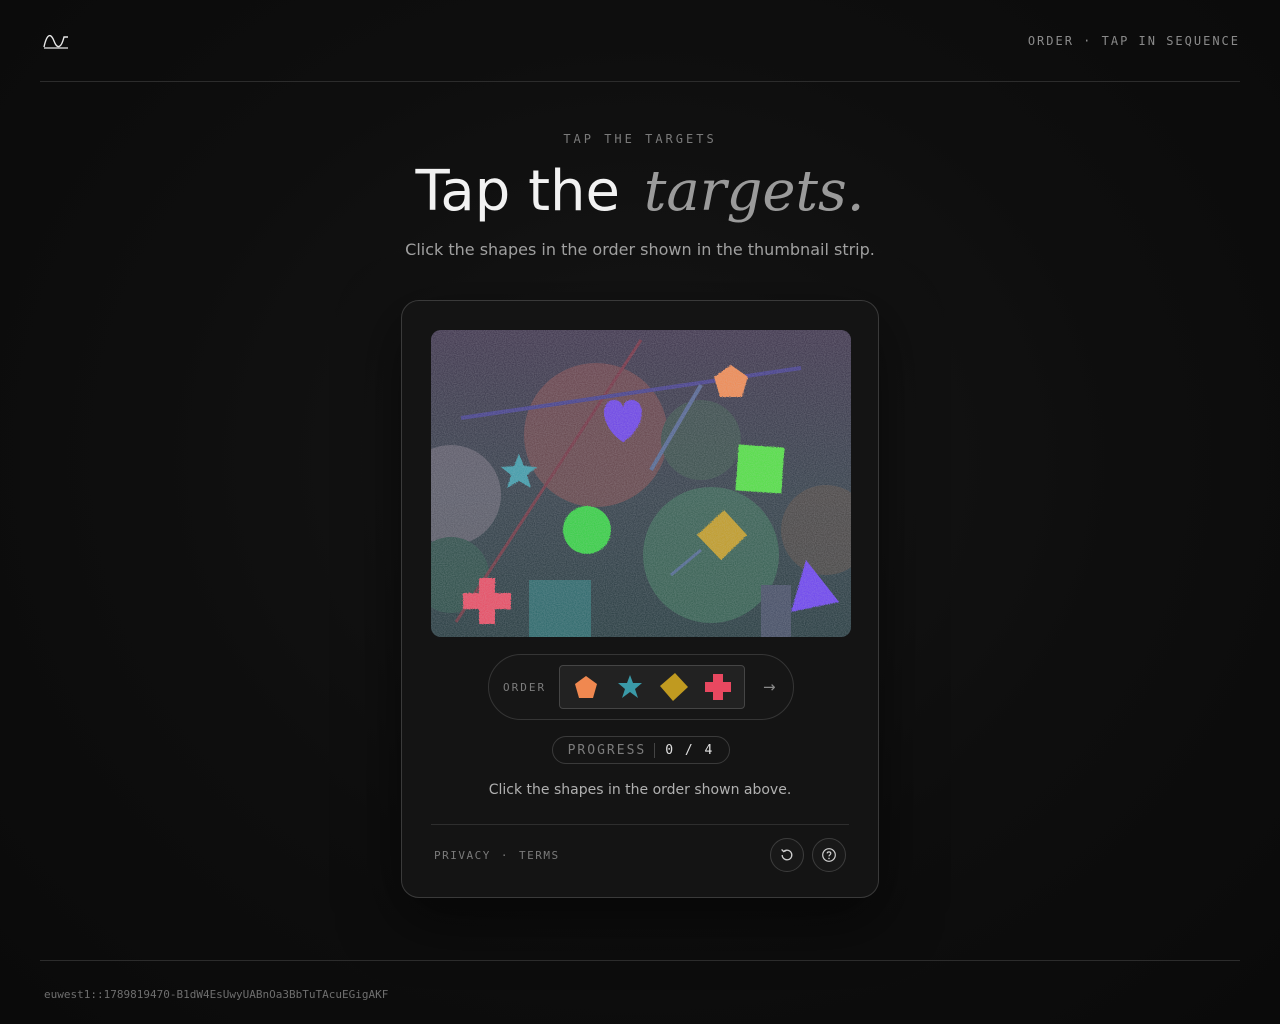 The image size is (1280, 1024). I want to click on thumb-pentagon, so click(586, 687).